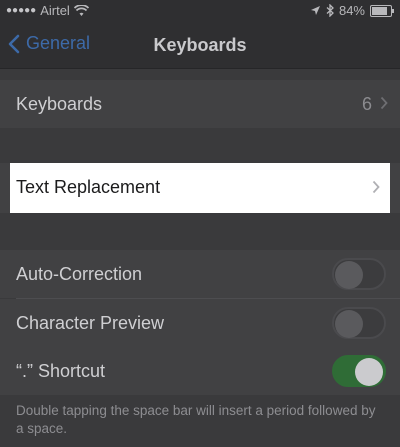 The width and height of the screenshot is (400, 447). Describe the element at coordinates (79, 274) in the screenshot. I see `auto-correction-label: Auto-Correction` at that location.